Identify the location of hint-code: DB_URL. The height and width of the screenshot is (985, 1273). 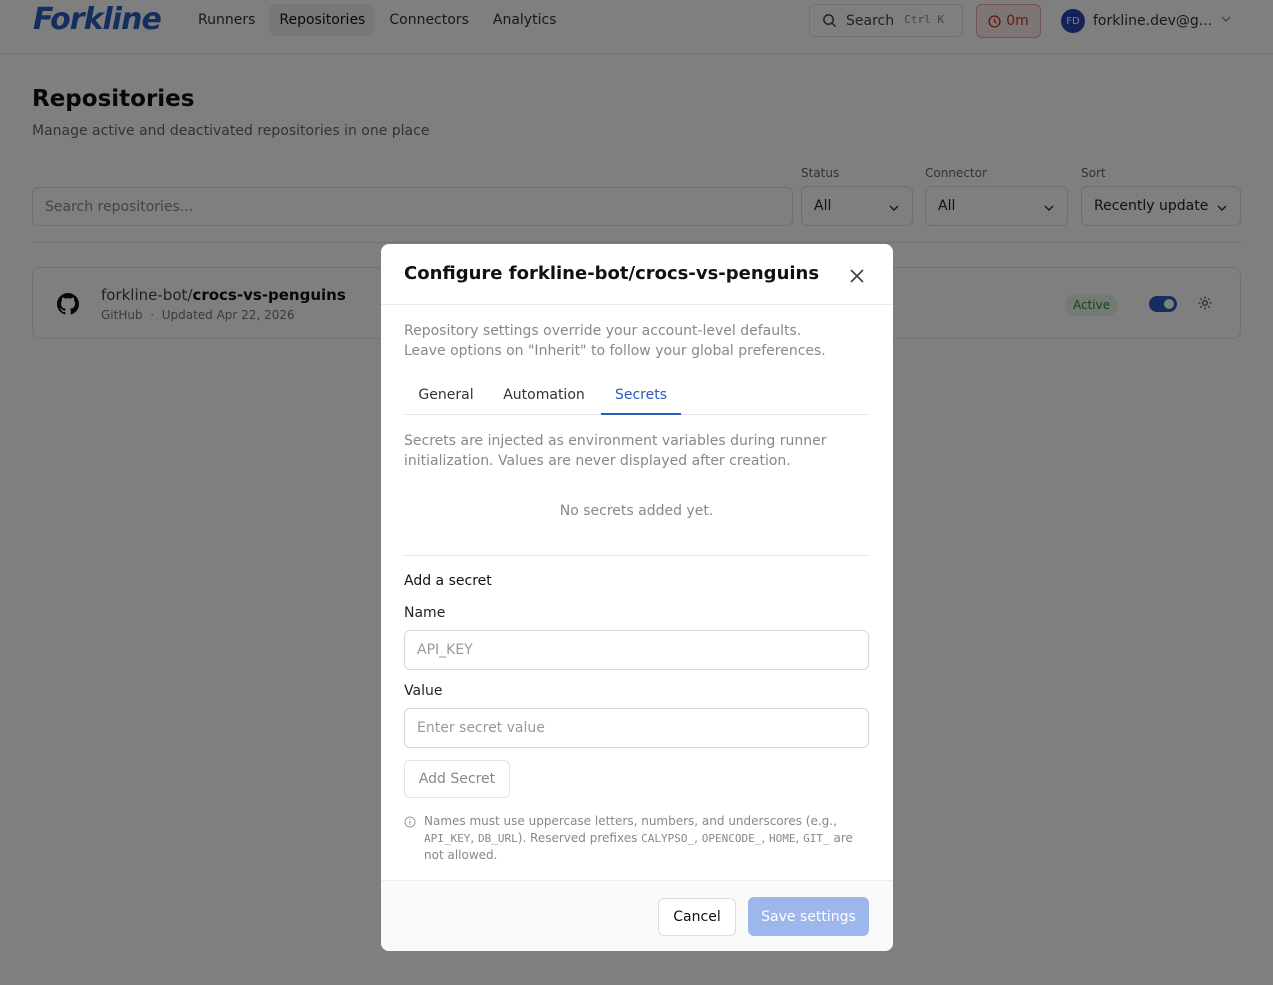
(498, 838).